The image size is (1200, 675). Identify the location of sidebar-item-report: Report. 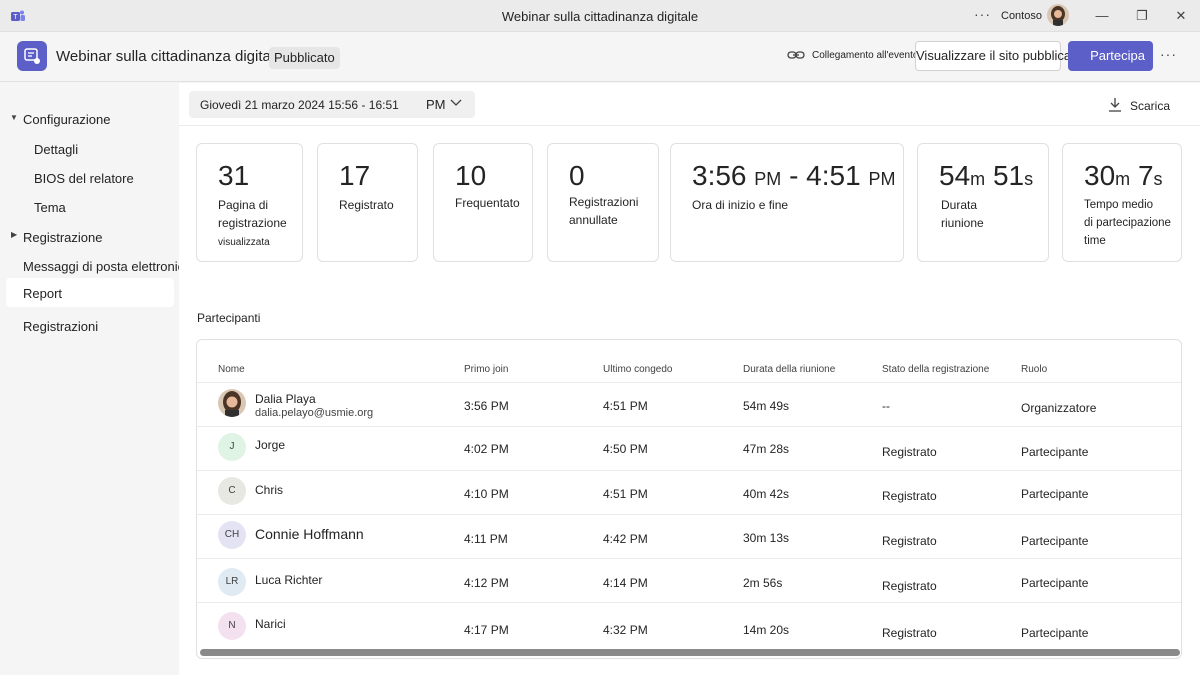
(42, 293).